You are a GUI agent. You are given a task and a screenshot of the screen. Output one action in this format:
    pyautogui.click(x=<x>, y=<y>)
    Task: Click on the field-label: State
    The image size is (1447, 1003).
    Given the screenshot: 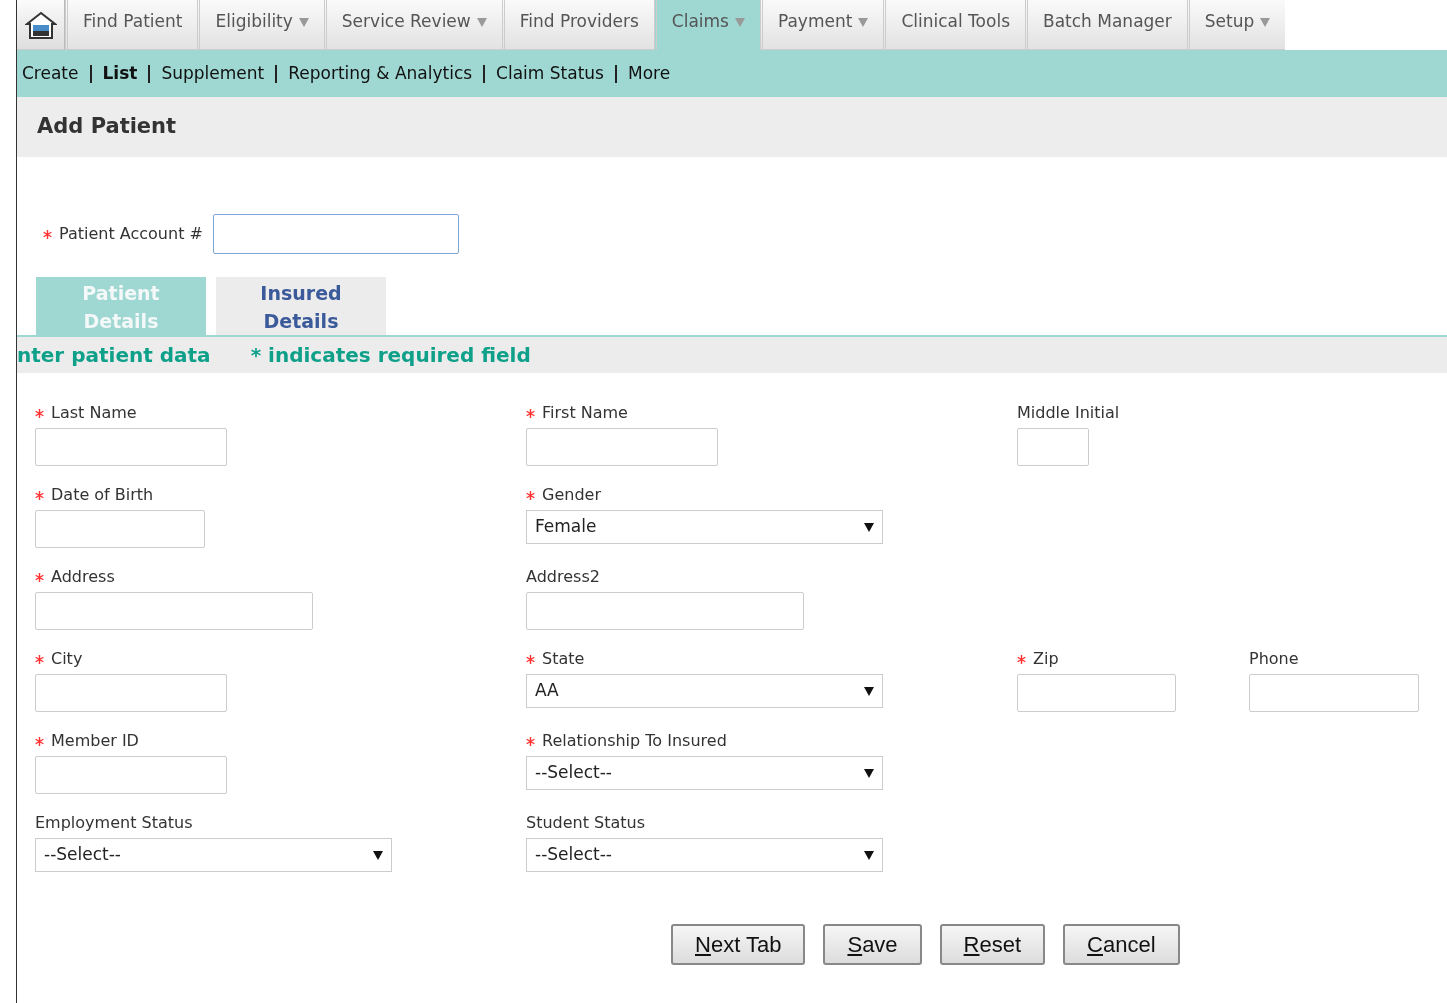 What is the action you would take?
    pyautogui.click(x=563, y=659)
    